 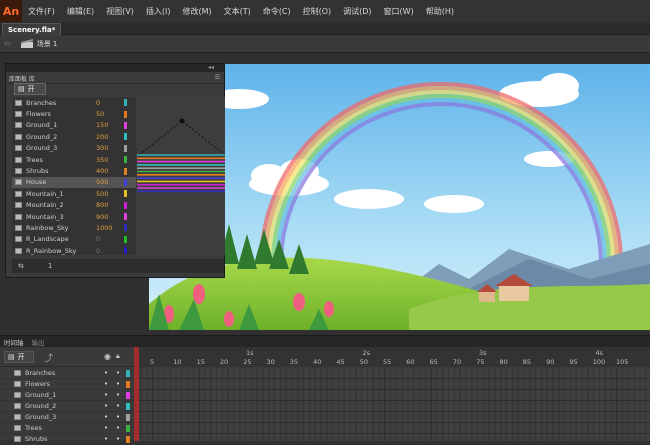 What do you see at coordinates (47, 44) in the screenshot?
I see `scene-name: 场景 1` at bounding box center [47, 44].